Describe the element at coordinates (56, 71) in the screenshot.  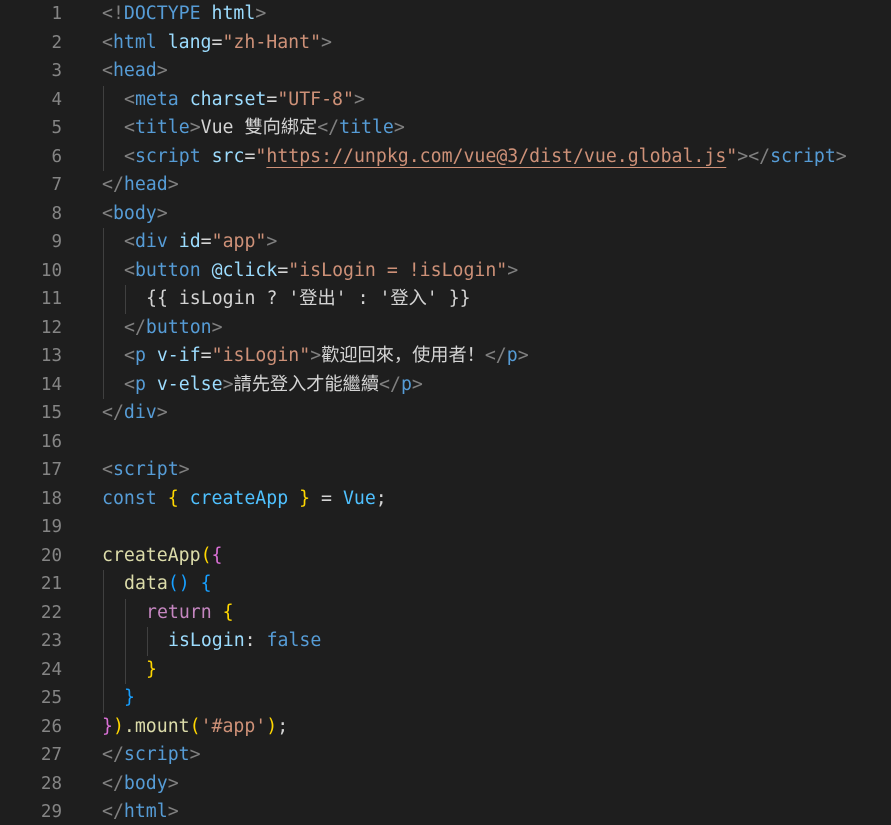
I see `line-number: 3` at that location.